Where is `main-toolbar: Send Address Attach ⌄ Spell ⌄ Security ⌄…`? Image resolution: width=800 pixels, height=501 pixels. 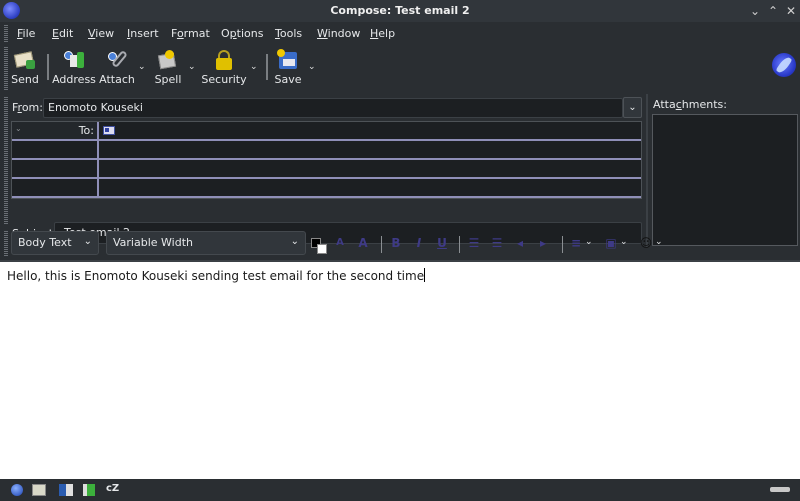 main-toolbar: Send Address Attach ⌄ Spell ⌄ Security ⌄… is located at coordinates (400, 68).